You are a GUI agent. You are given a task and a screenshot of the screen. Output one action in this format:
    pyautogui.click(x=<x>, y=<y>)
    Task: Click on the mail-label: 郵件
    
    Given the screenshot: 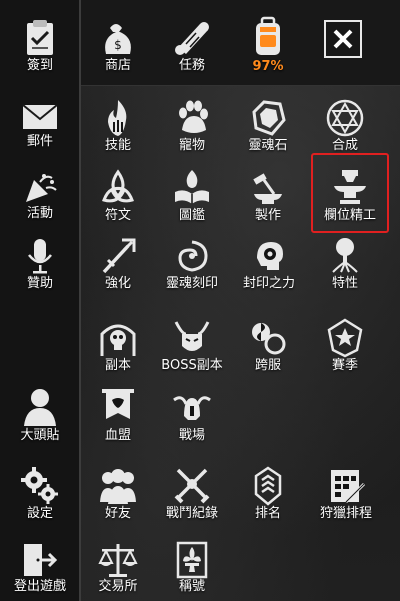 What is the action you would take?
    pyautogui.click(x=39, y=141)
    